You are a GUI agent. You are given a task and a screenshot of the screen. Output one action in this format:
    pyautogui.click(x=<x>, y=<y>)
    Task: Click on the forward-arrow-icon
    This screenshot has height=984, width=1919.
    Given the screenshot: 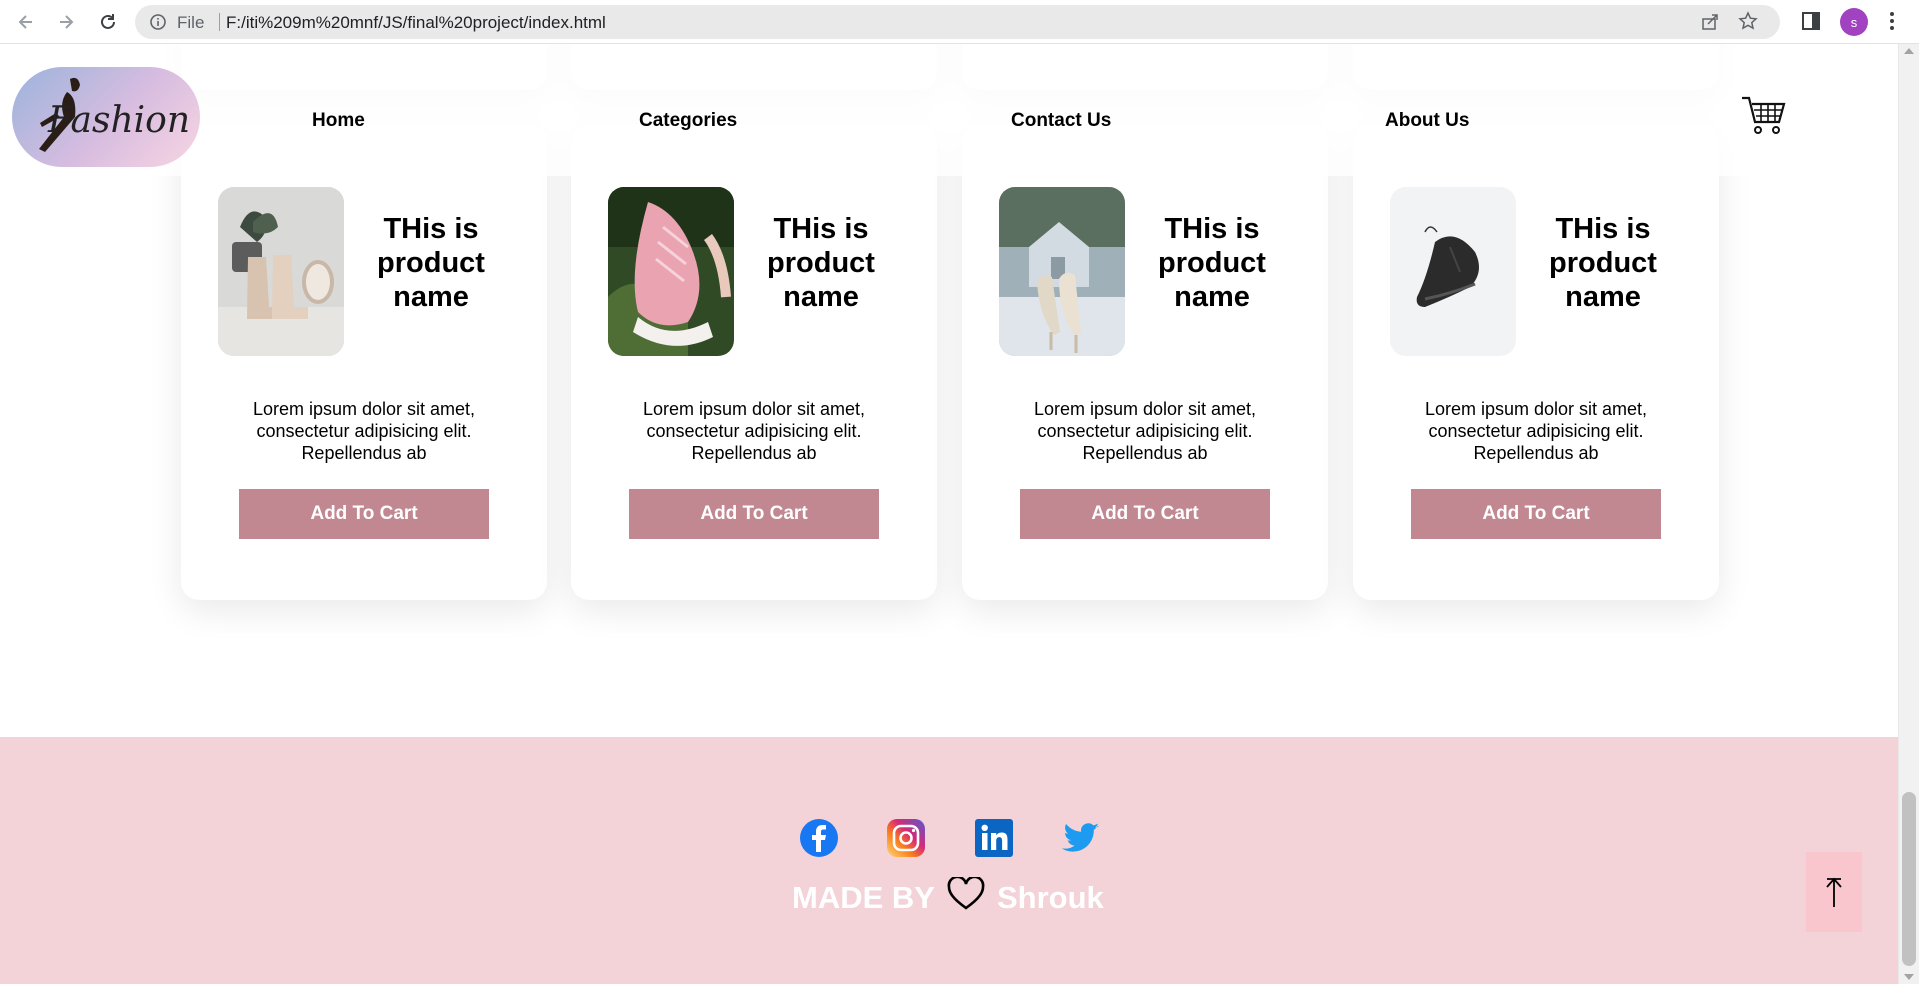 What is the action you would take?
    pyautogui.click(x=67, y=22)
    